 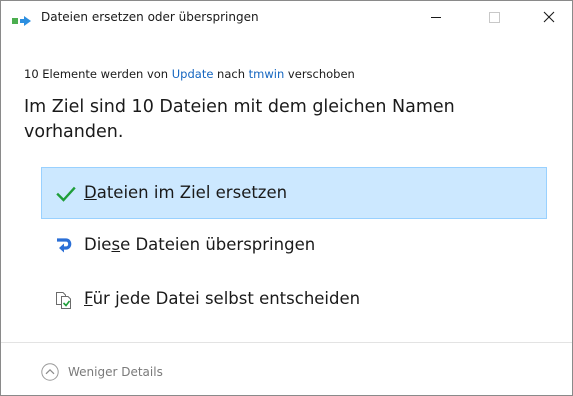 What do you see at coordinates (23, 19) in the screenshot?
I see `move-files-icon` at bounding box center [23, 19].